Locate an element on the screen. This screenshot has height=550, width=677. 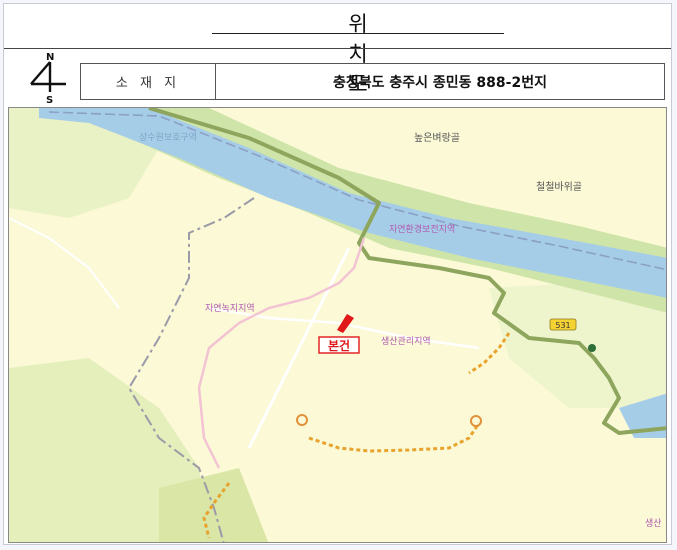
route-number: 531 is located at coordinates (562, 325).